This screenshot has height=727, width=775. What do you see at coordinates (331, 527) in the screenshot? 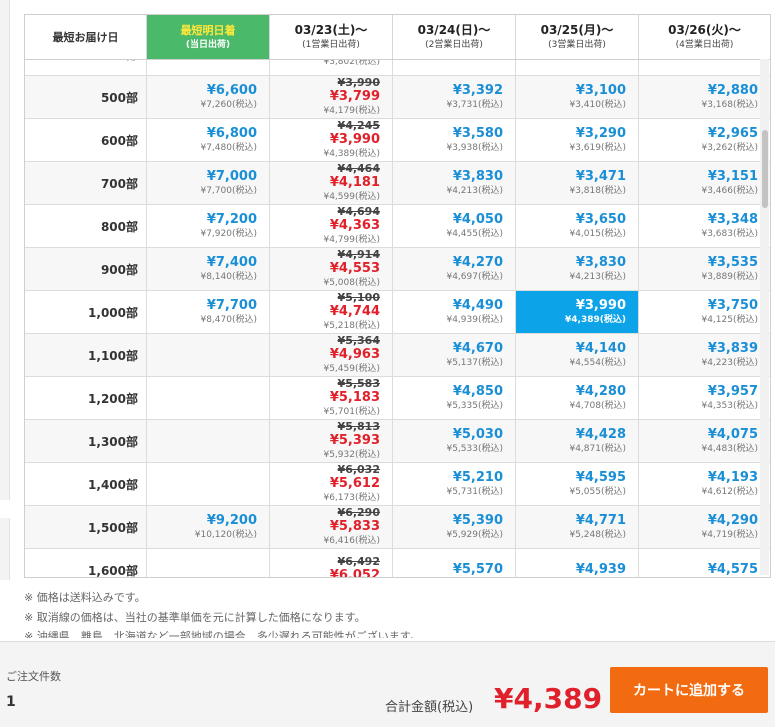
I see `price-cell: ¥6,290 ¥5,833 ¥6,416(税込)` at bounding box center [331, 527].